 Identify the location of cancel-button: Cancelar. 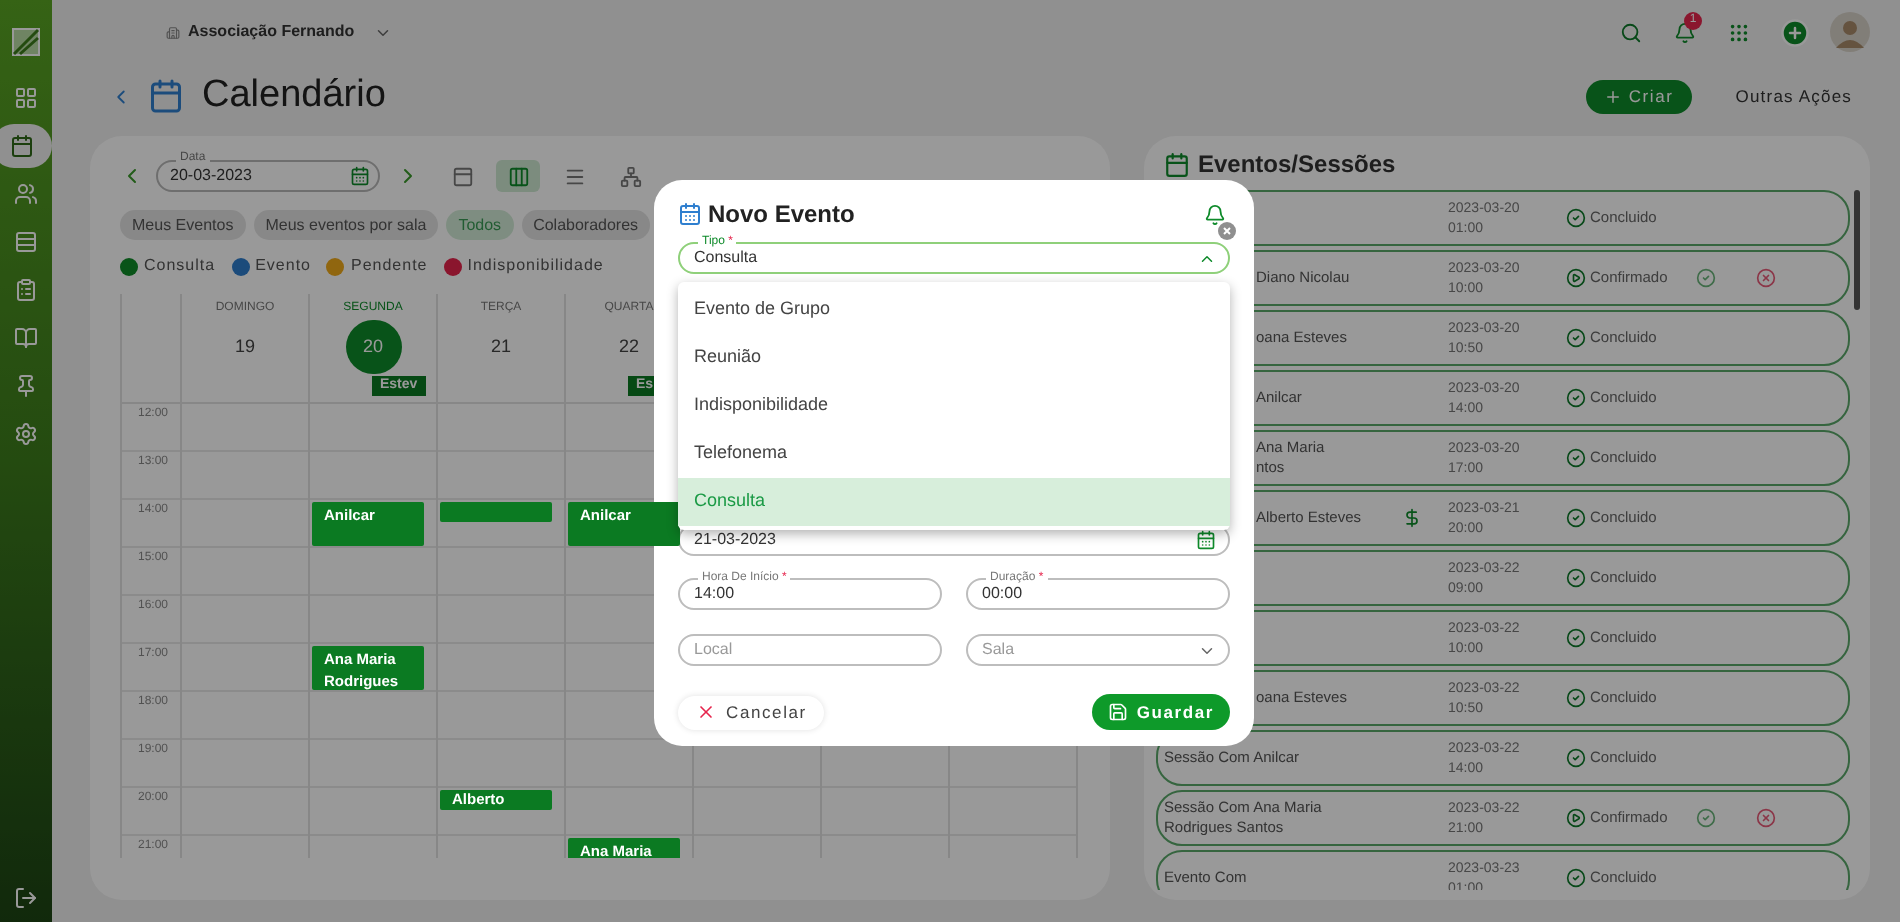
(751, 712).